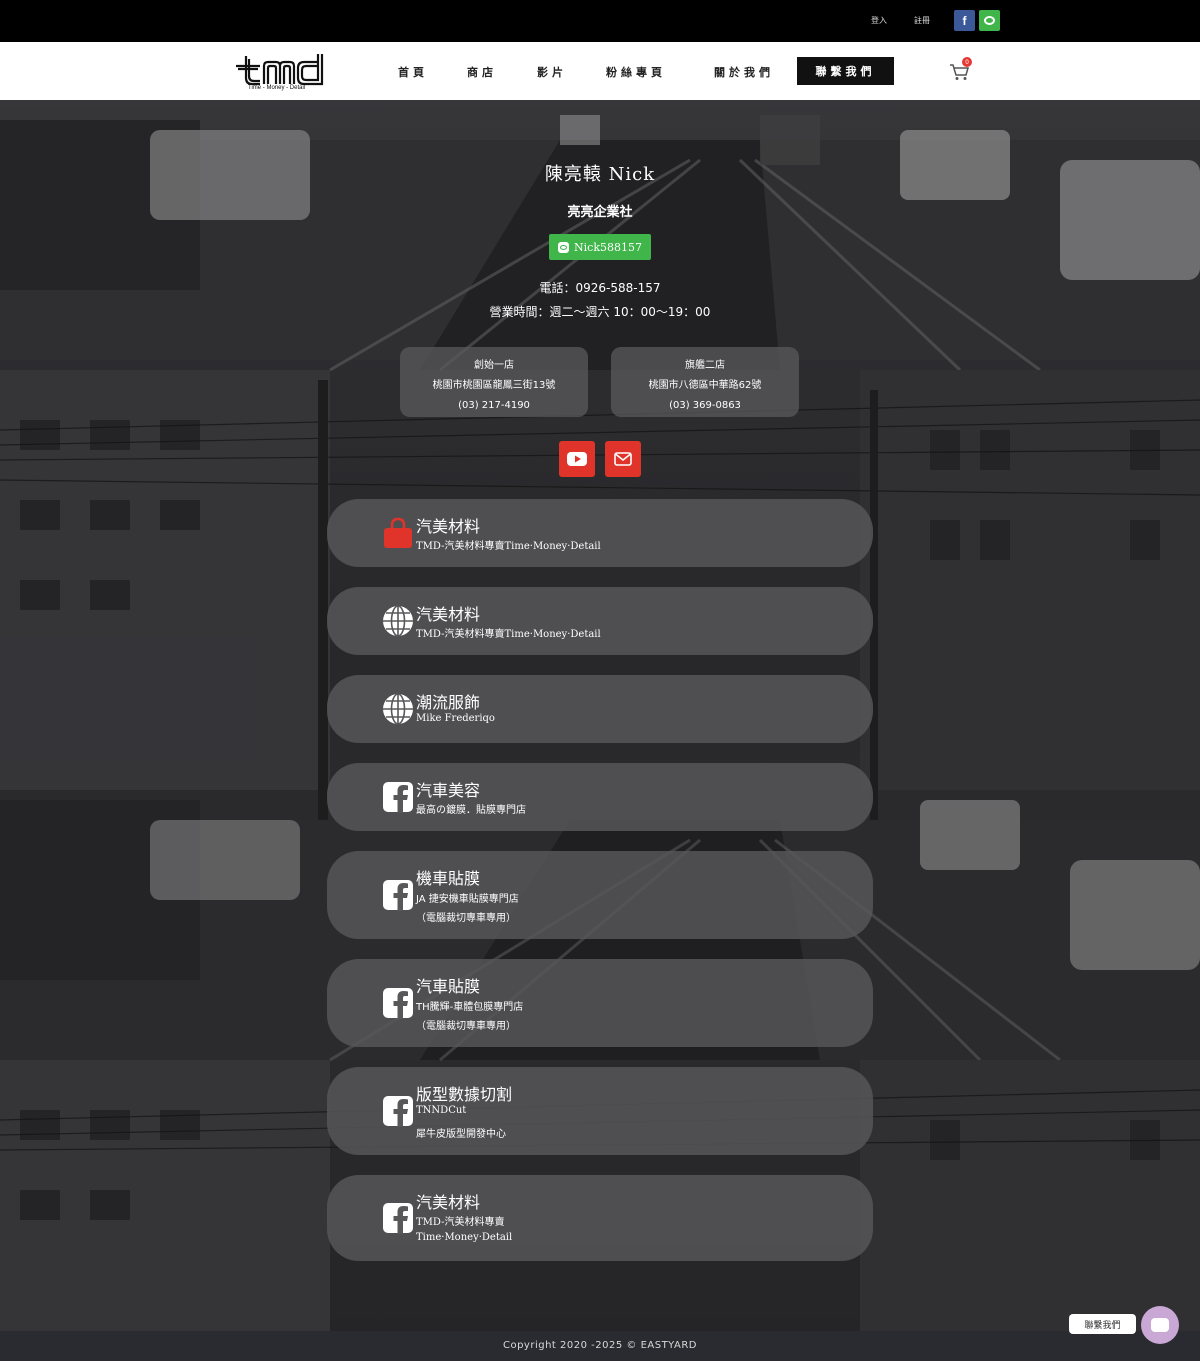 Image resolution: width=1200 pixels, height=1361 pixels. What do you see at coordinates (448, 986) in the screenshot?
I see `link-title: 汽車貼膜` at bounding box center [448, 986].